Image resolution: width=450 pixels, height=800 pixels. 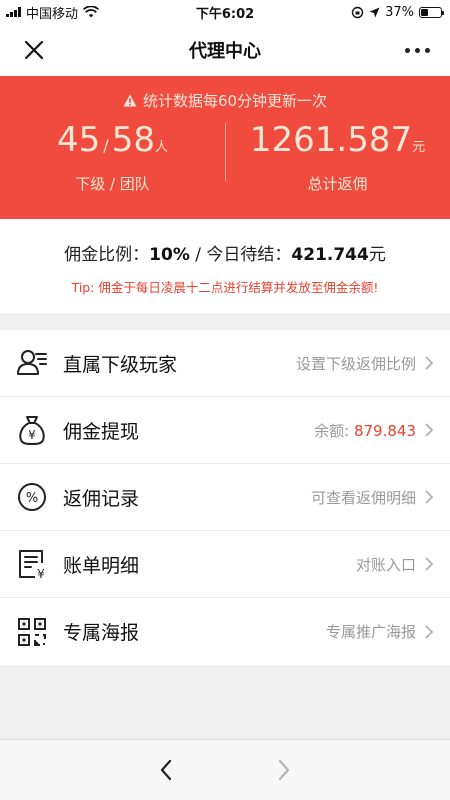 I want to click on wifi-icon, so click(x=91, y=12).